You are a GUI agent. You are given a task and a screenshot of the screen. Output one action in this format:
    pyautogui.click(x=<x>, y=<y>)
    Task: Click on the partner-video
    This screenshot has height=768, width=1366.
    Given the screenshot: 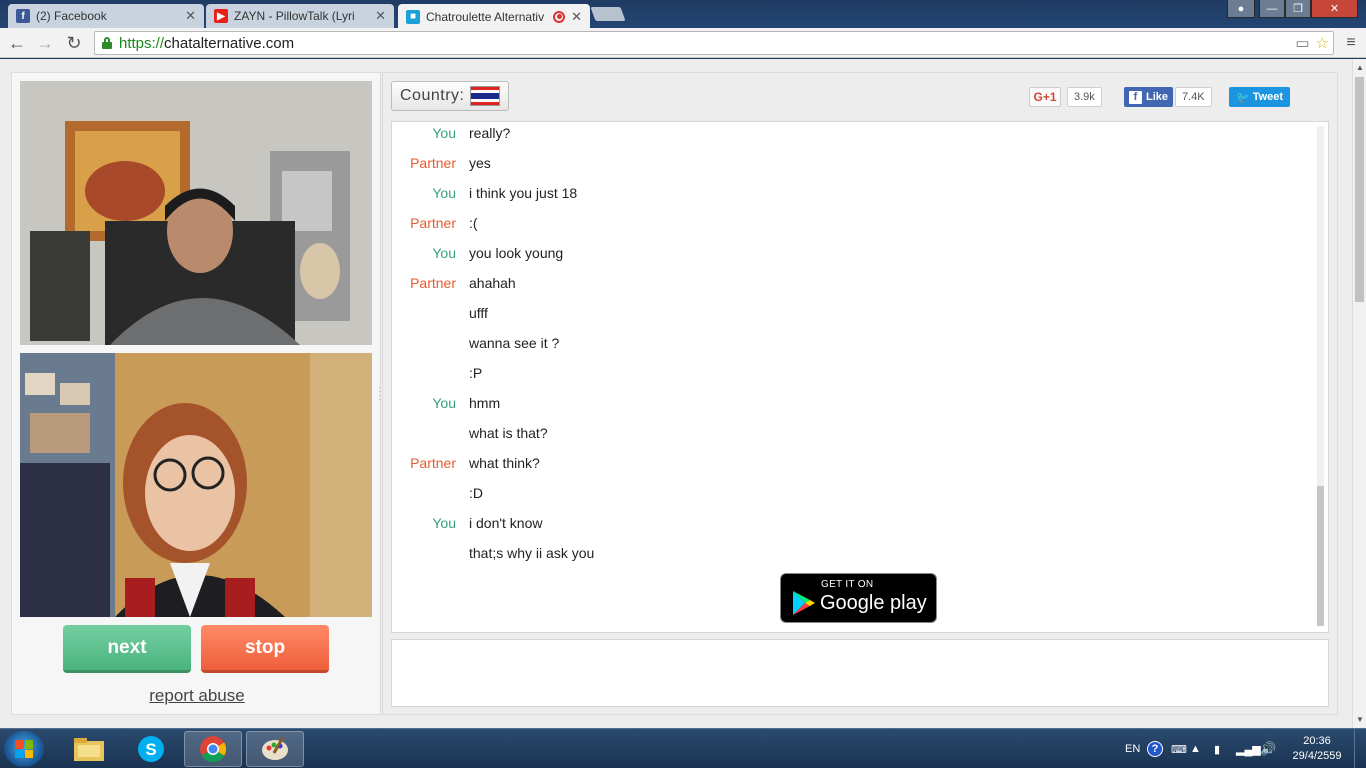 What is the action you would take?
    pyautogui.click(x=196, y=213)
    